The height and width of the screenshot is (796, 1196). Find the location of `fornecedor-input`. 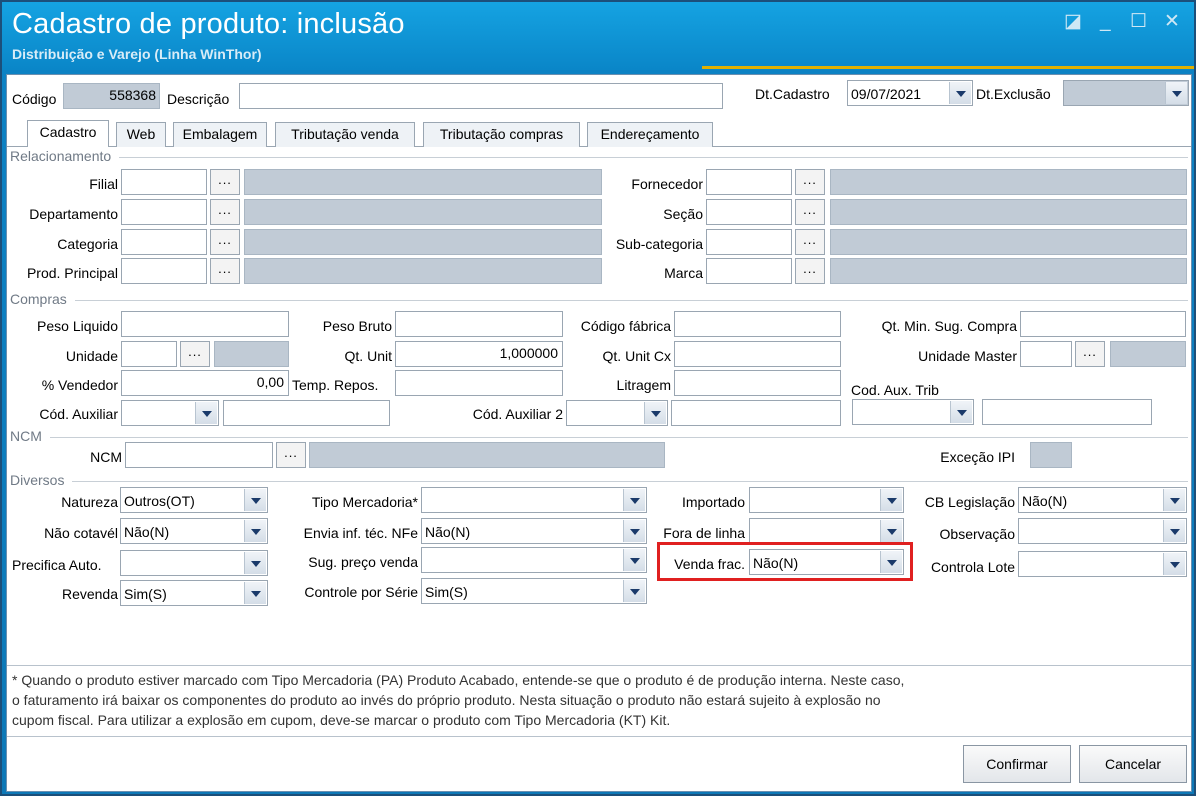

fornecedor-input is located at coordinates (749, 182).